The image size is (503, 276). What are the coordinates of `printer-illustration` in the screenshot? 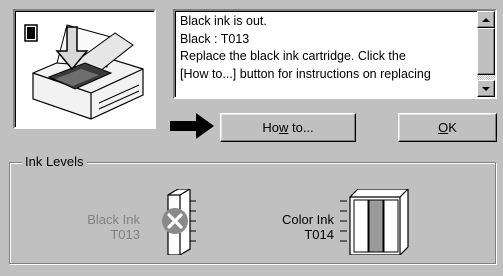 It's located at (84, 69).